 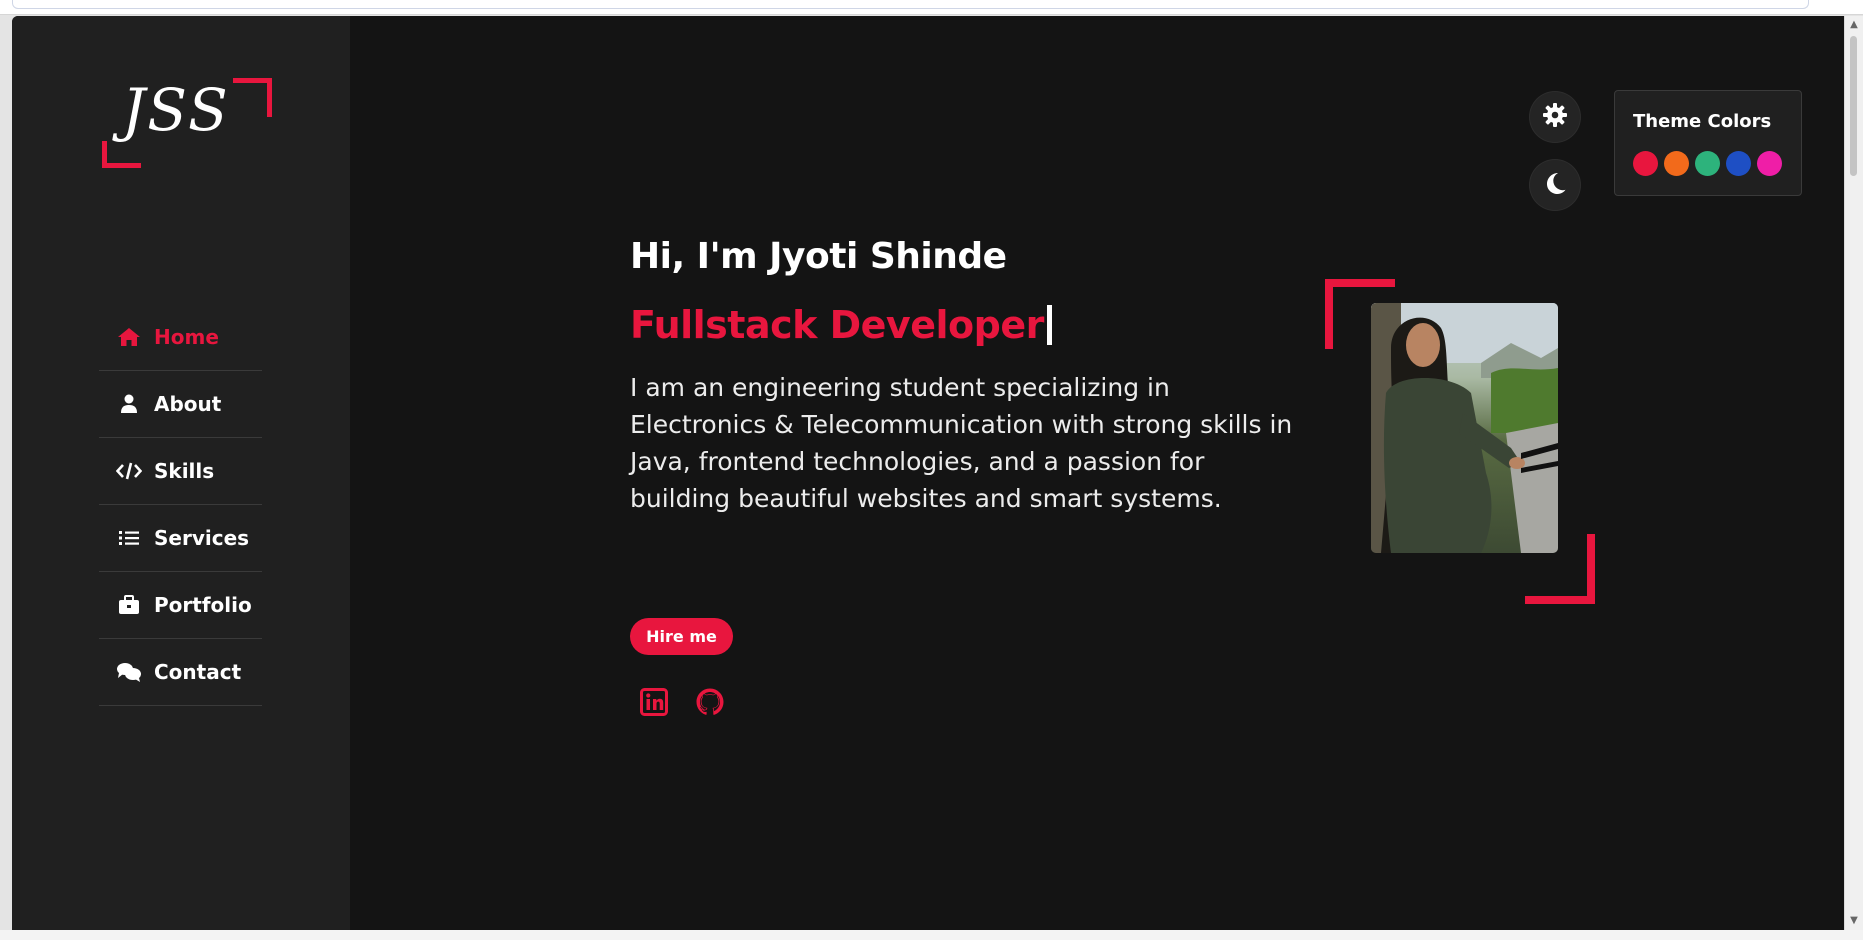 I want to click on color-swatch-pink, so click(x=1769, y=163).